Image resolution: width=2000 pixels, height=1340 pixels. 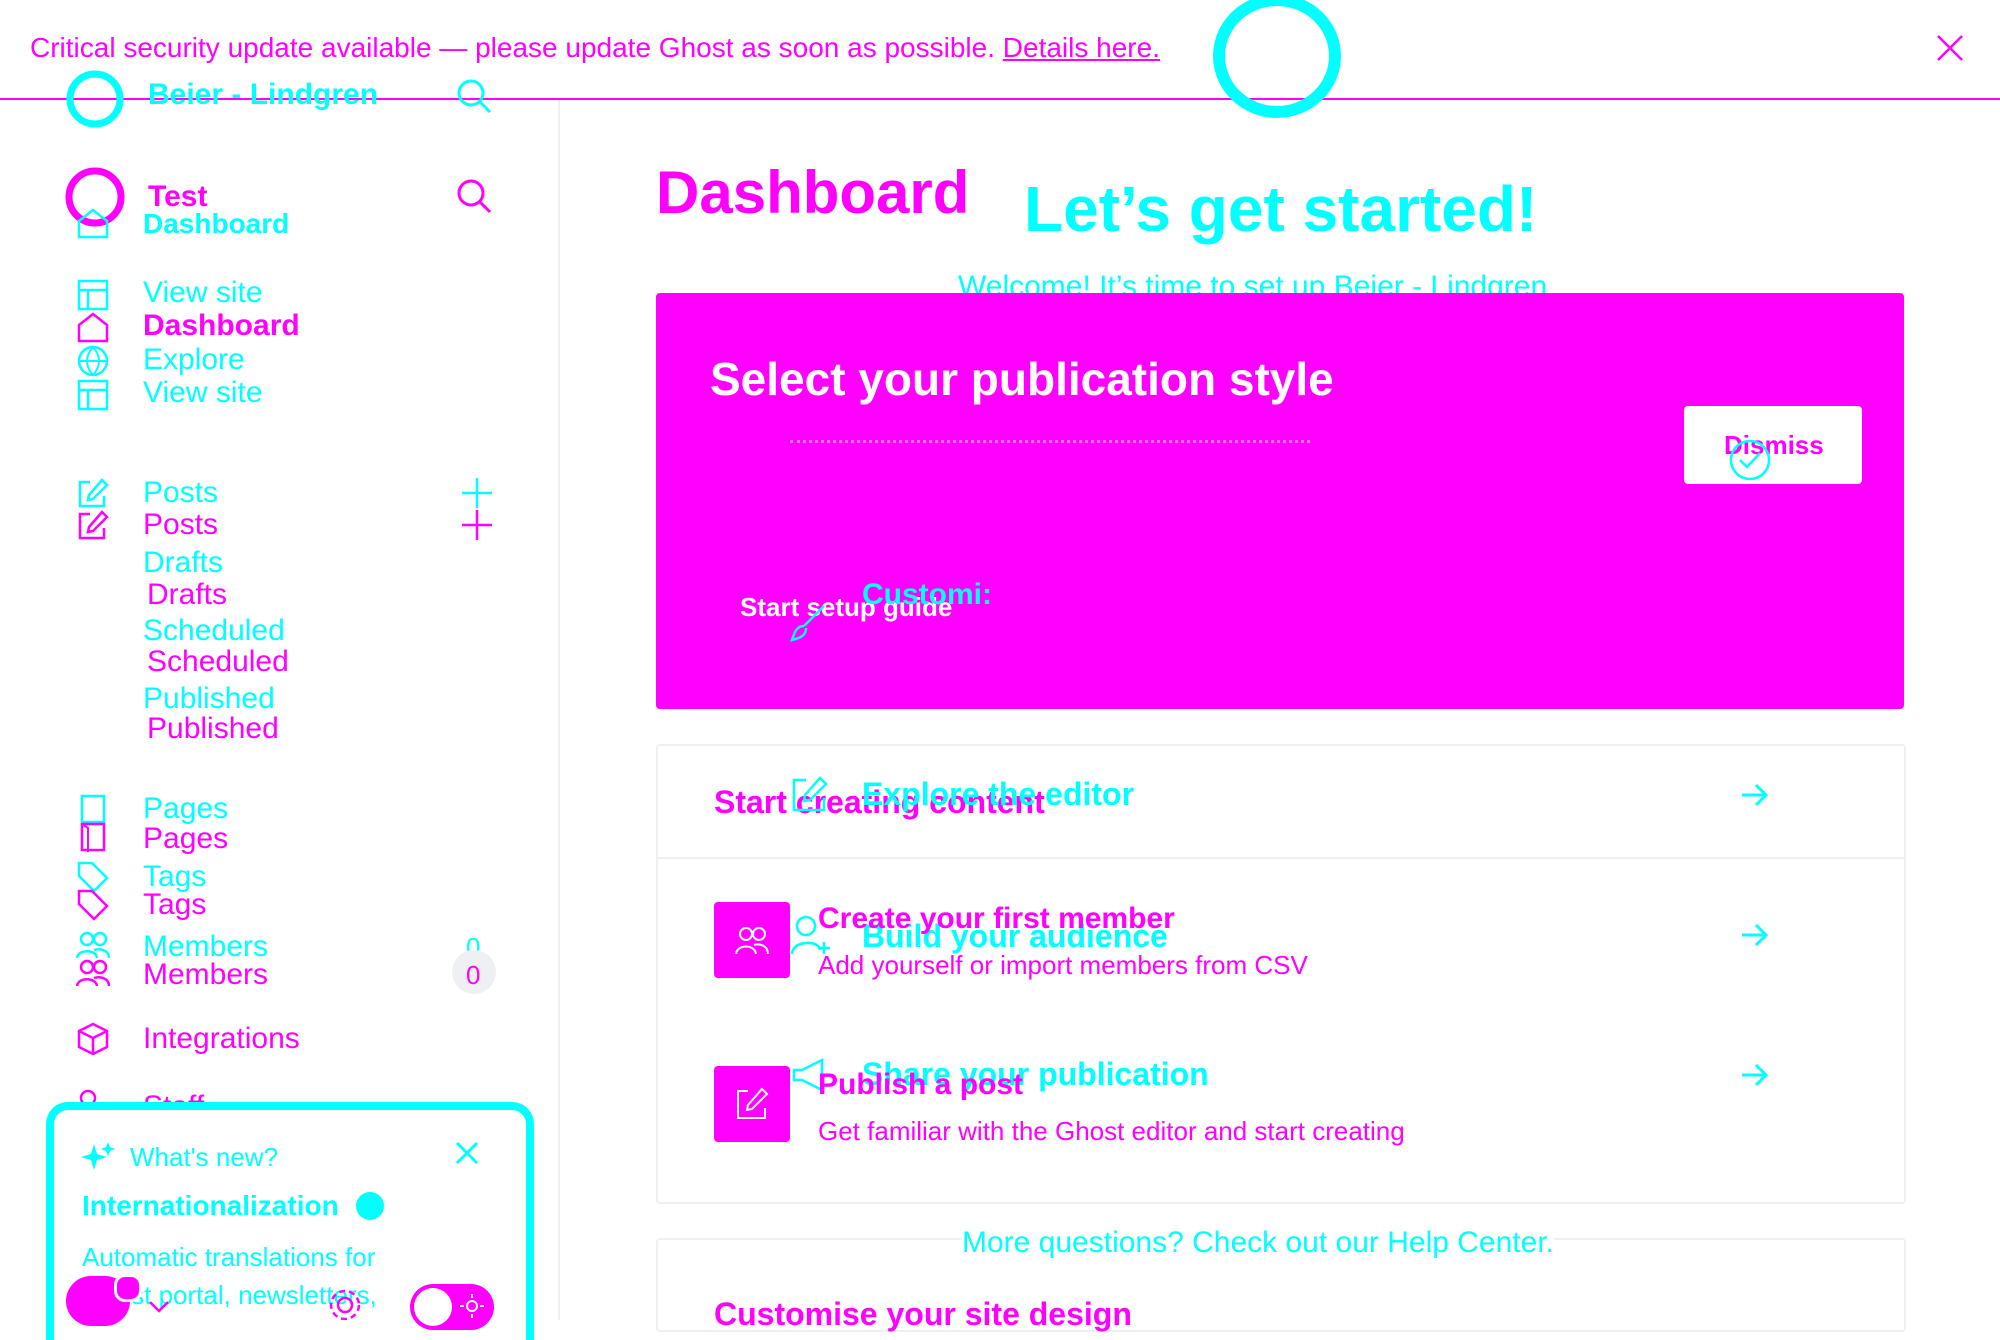 What do you see at coordinates (813, 192) in the screenshot?
I see `page-title: Dashboard` at bounding box center [813, 192].